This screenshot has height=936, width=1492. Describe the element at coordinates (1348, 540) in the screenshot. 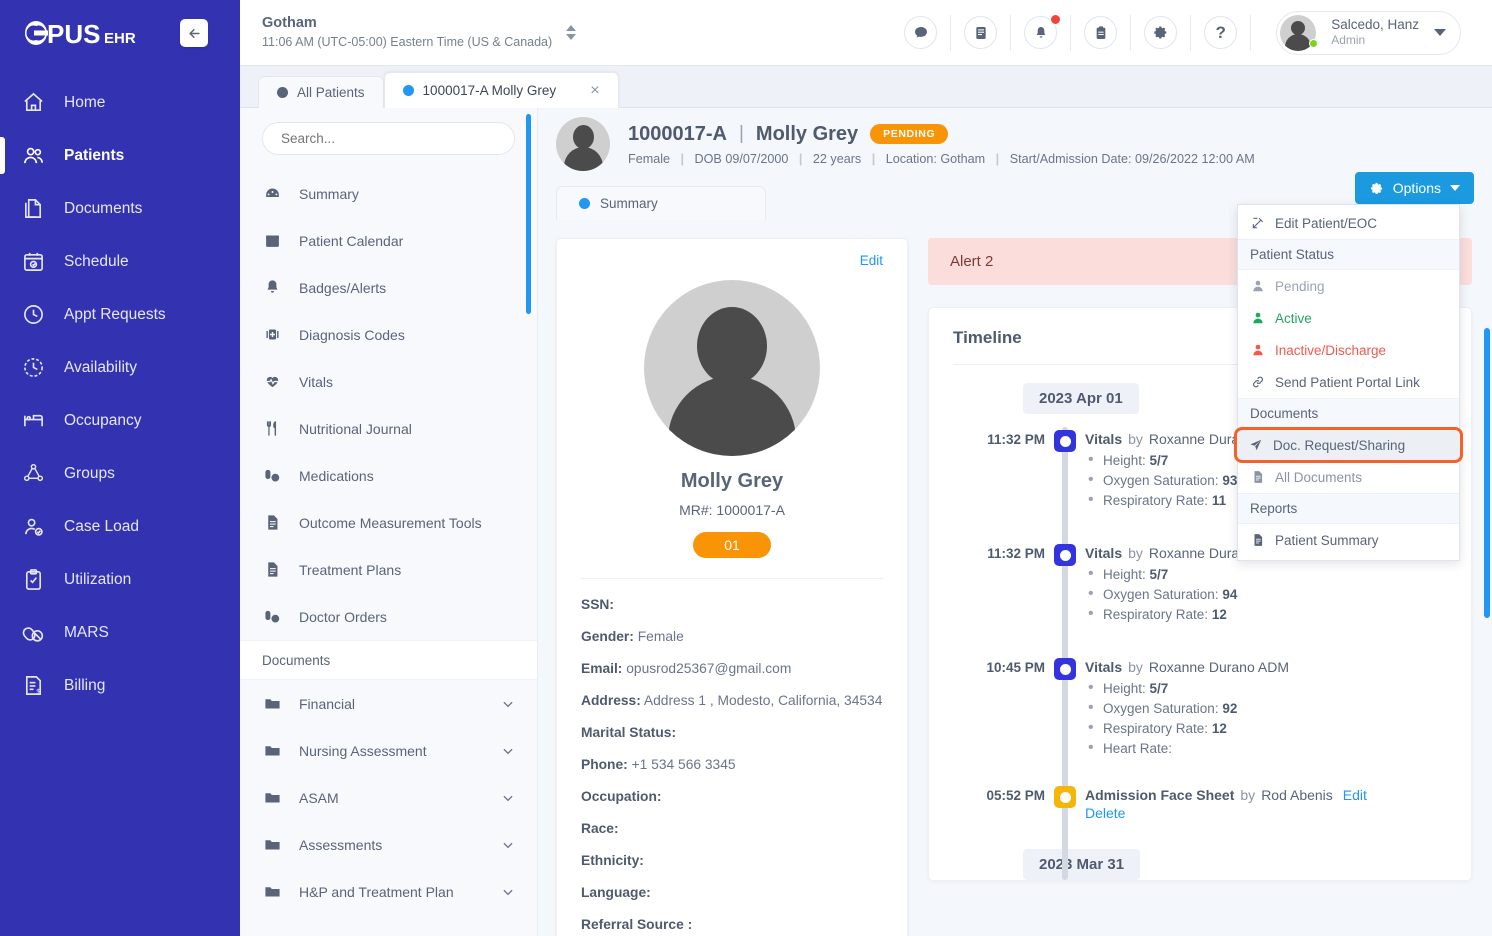

I see `menu-item-patient-summary: Patient Summary` at that location.